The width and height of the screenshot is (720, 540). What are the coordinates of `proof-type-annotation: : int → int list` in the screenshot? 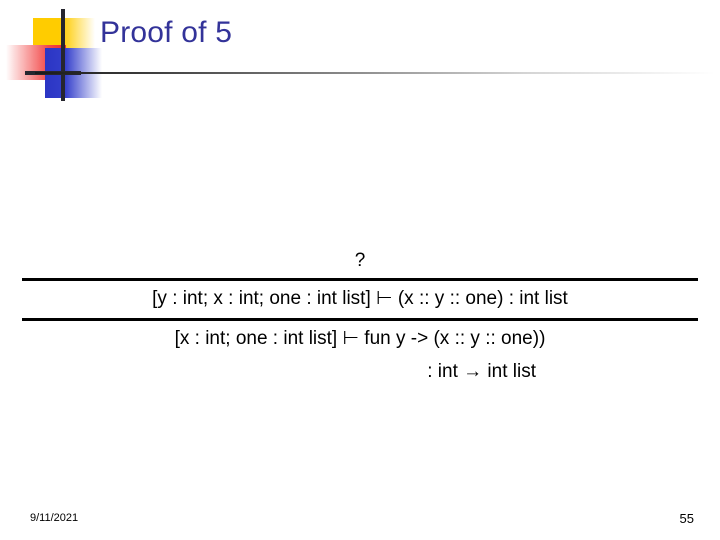 It's located at (481, 371).